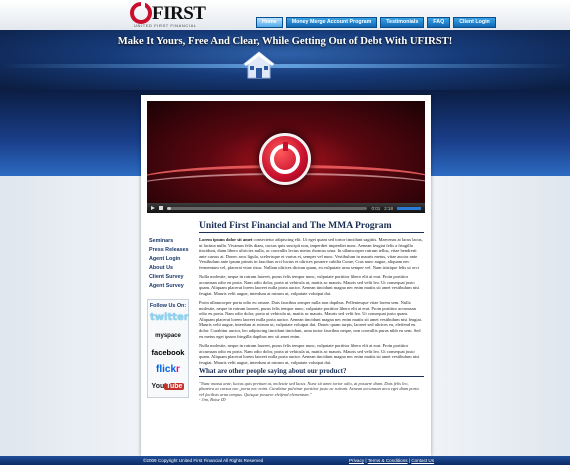 The height and width of the screenshot is (465, 570). What do you see at coordinates (356, 460) in the screenshot?
I see `footer-link-privacy: Privacy` at bounding box center [356, 460].